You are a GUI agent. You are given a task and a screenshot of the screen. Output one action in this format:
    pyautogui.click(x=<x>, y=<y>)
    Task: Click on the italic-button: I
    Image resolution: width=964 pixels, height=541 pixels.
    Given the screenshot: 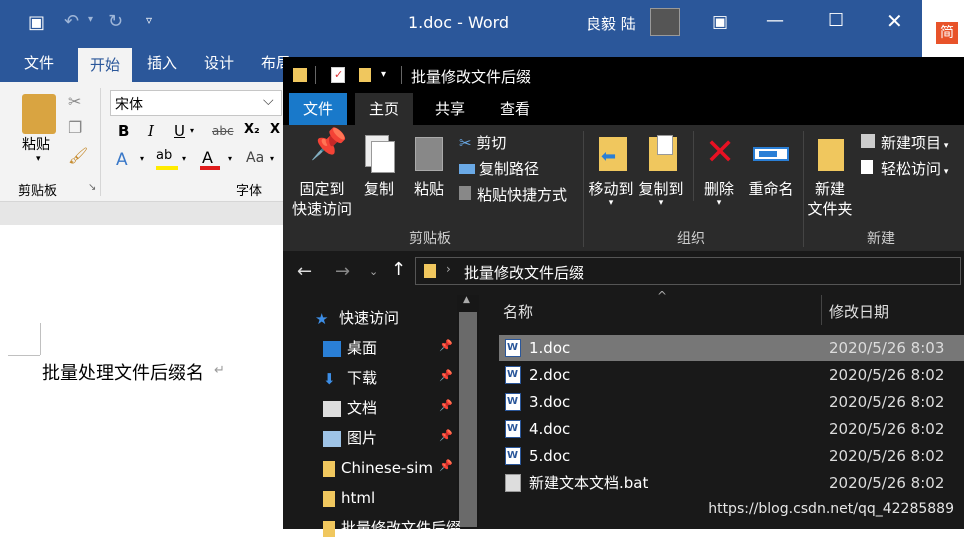 What is the action you would take?
    pyautogui.click(x=151, y=131)
    